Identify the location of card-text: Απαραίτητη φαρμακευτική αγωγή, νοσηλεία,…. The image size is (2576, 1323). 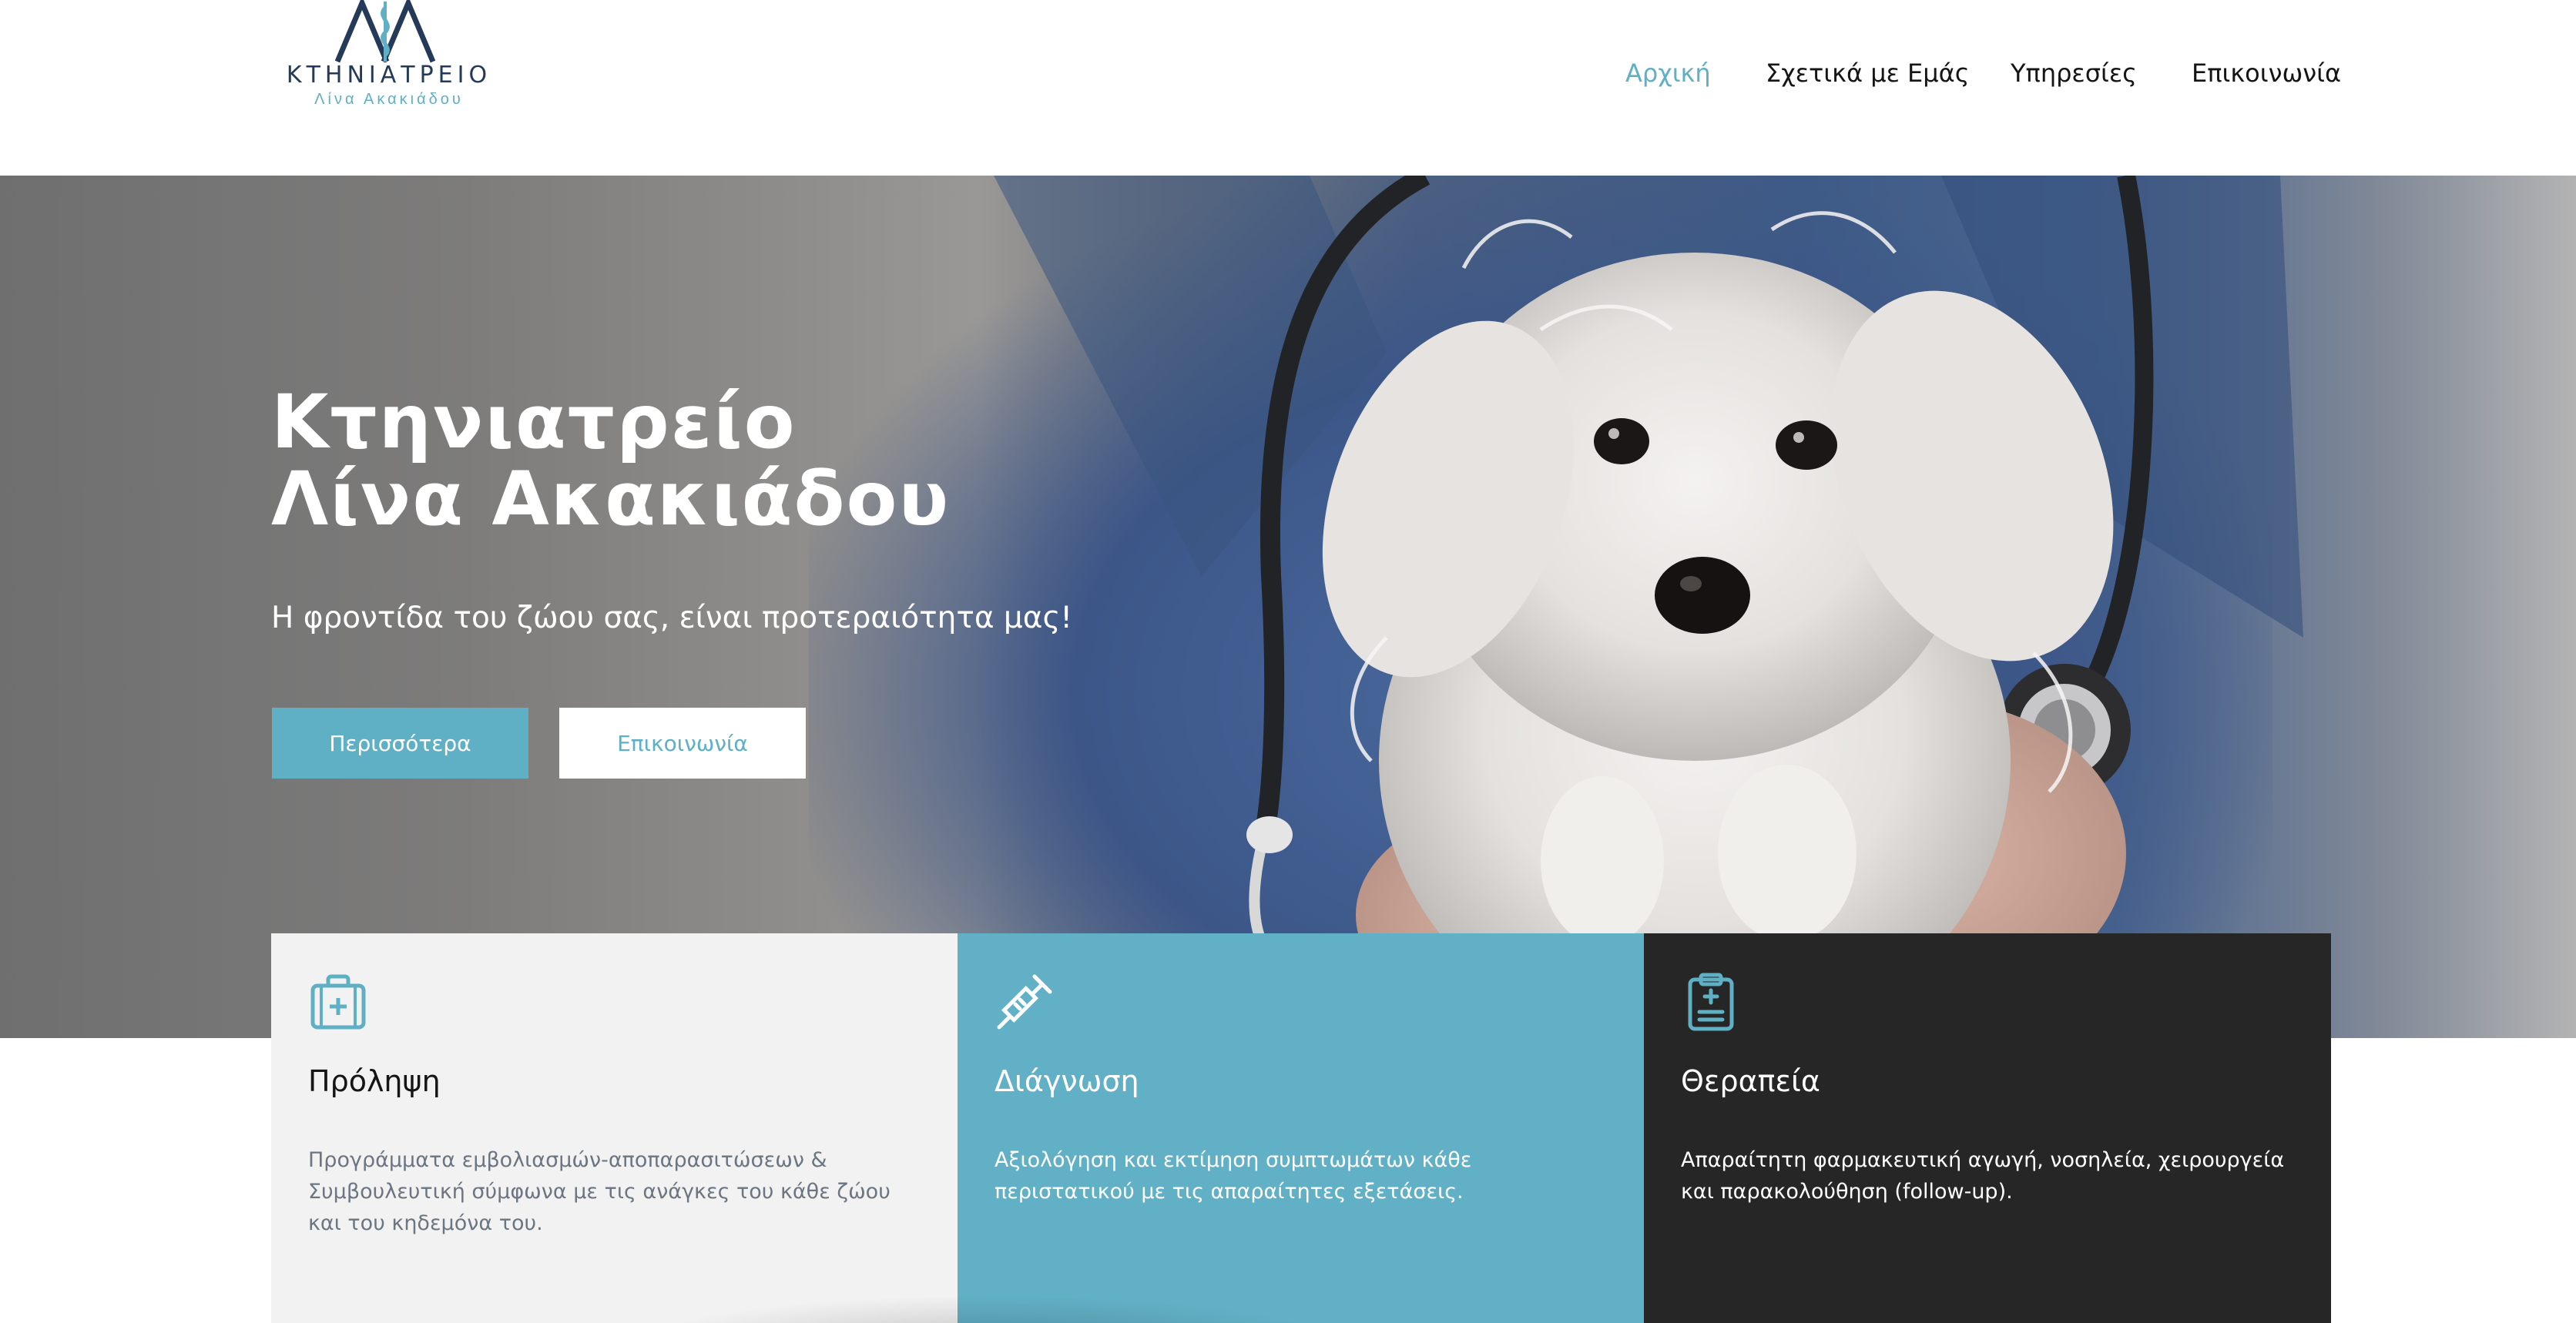
(1983, 1176).